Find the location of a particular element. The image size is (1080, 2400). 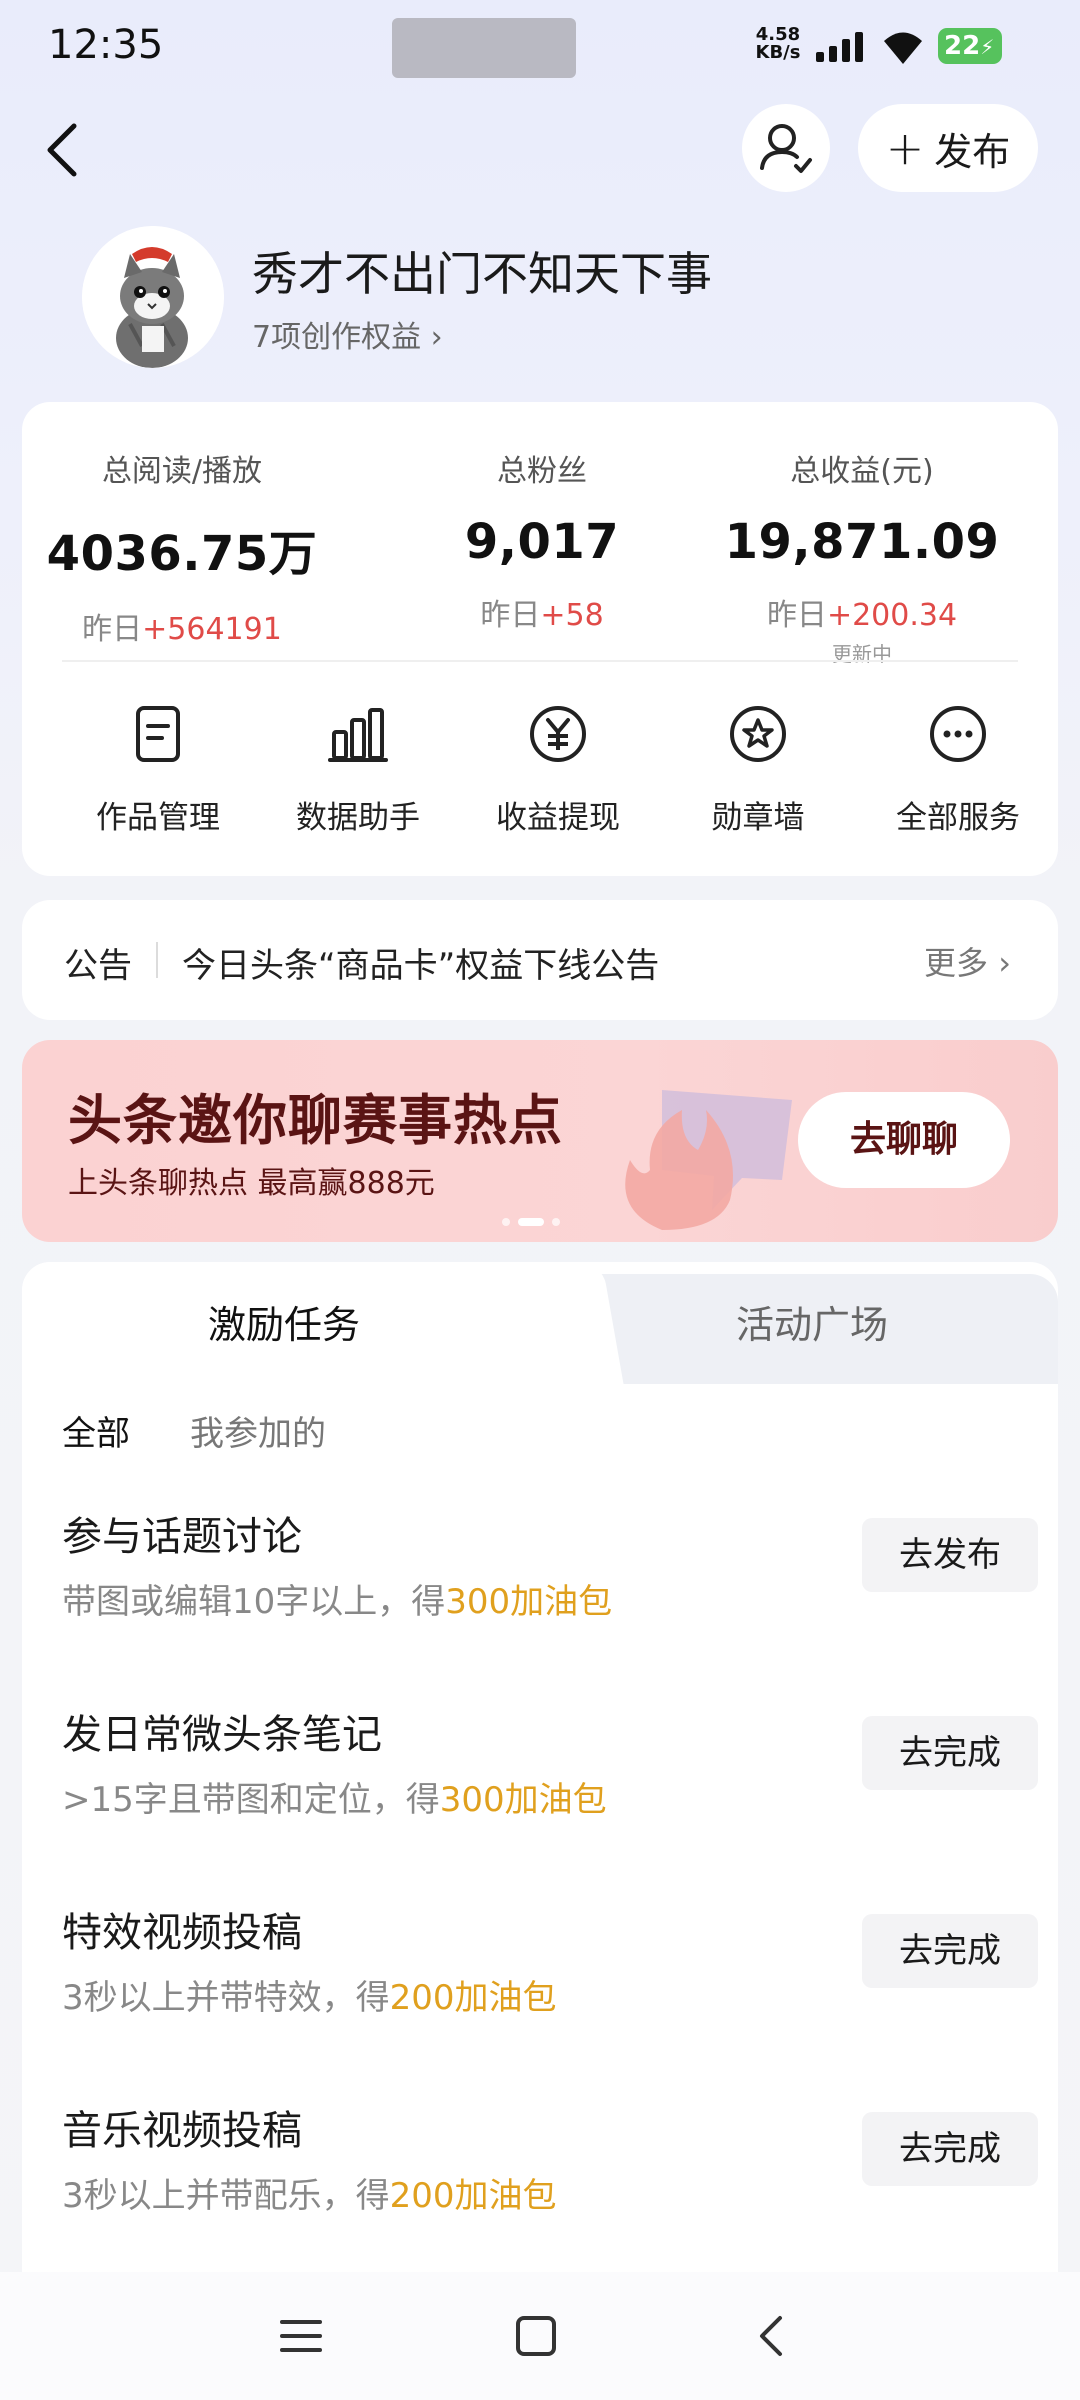

stat-delta-value: +200.34 is located at coordinates (892, 615).